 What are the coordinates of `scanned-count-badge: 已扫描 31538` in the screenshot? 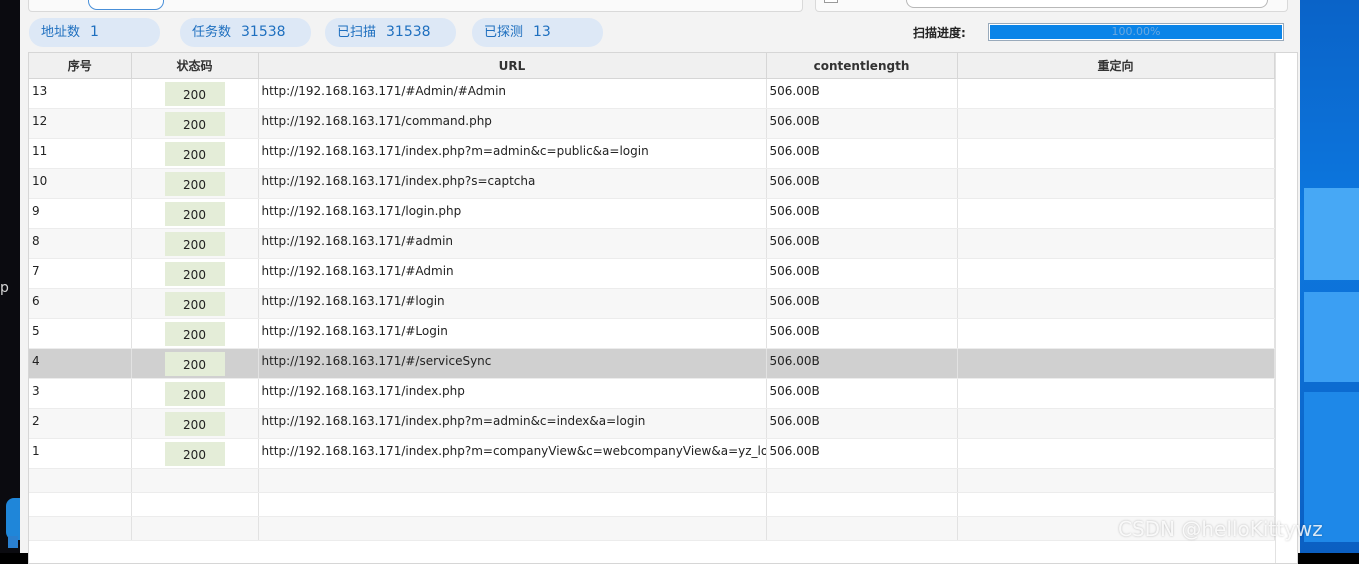 It's located at (390, 32).